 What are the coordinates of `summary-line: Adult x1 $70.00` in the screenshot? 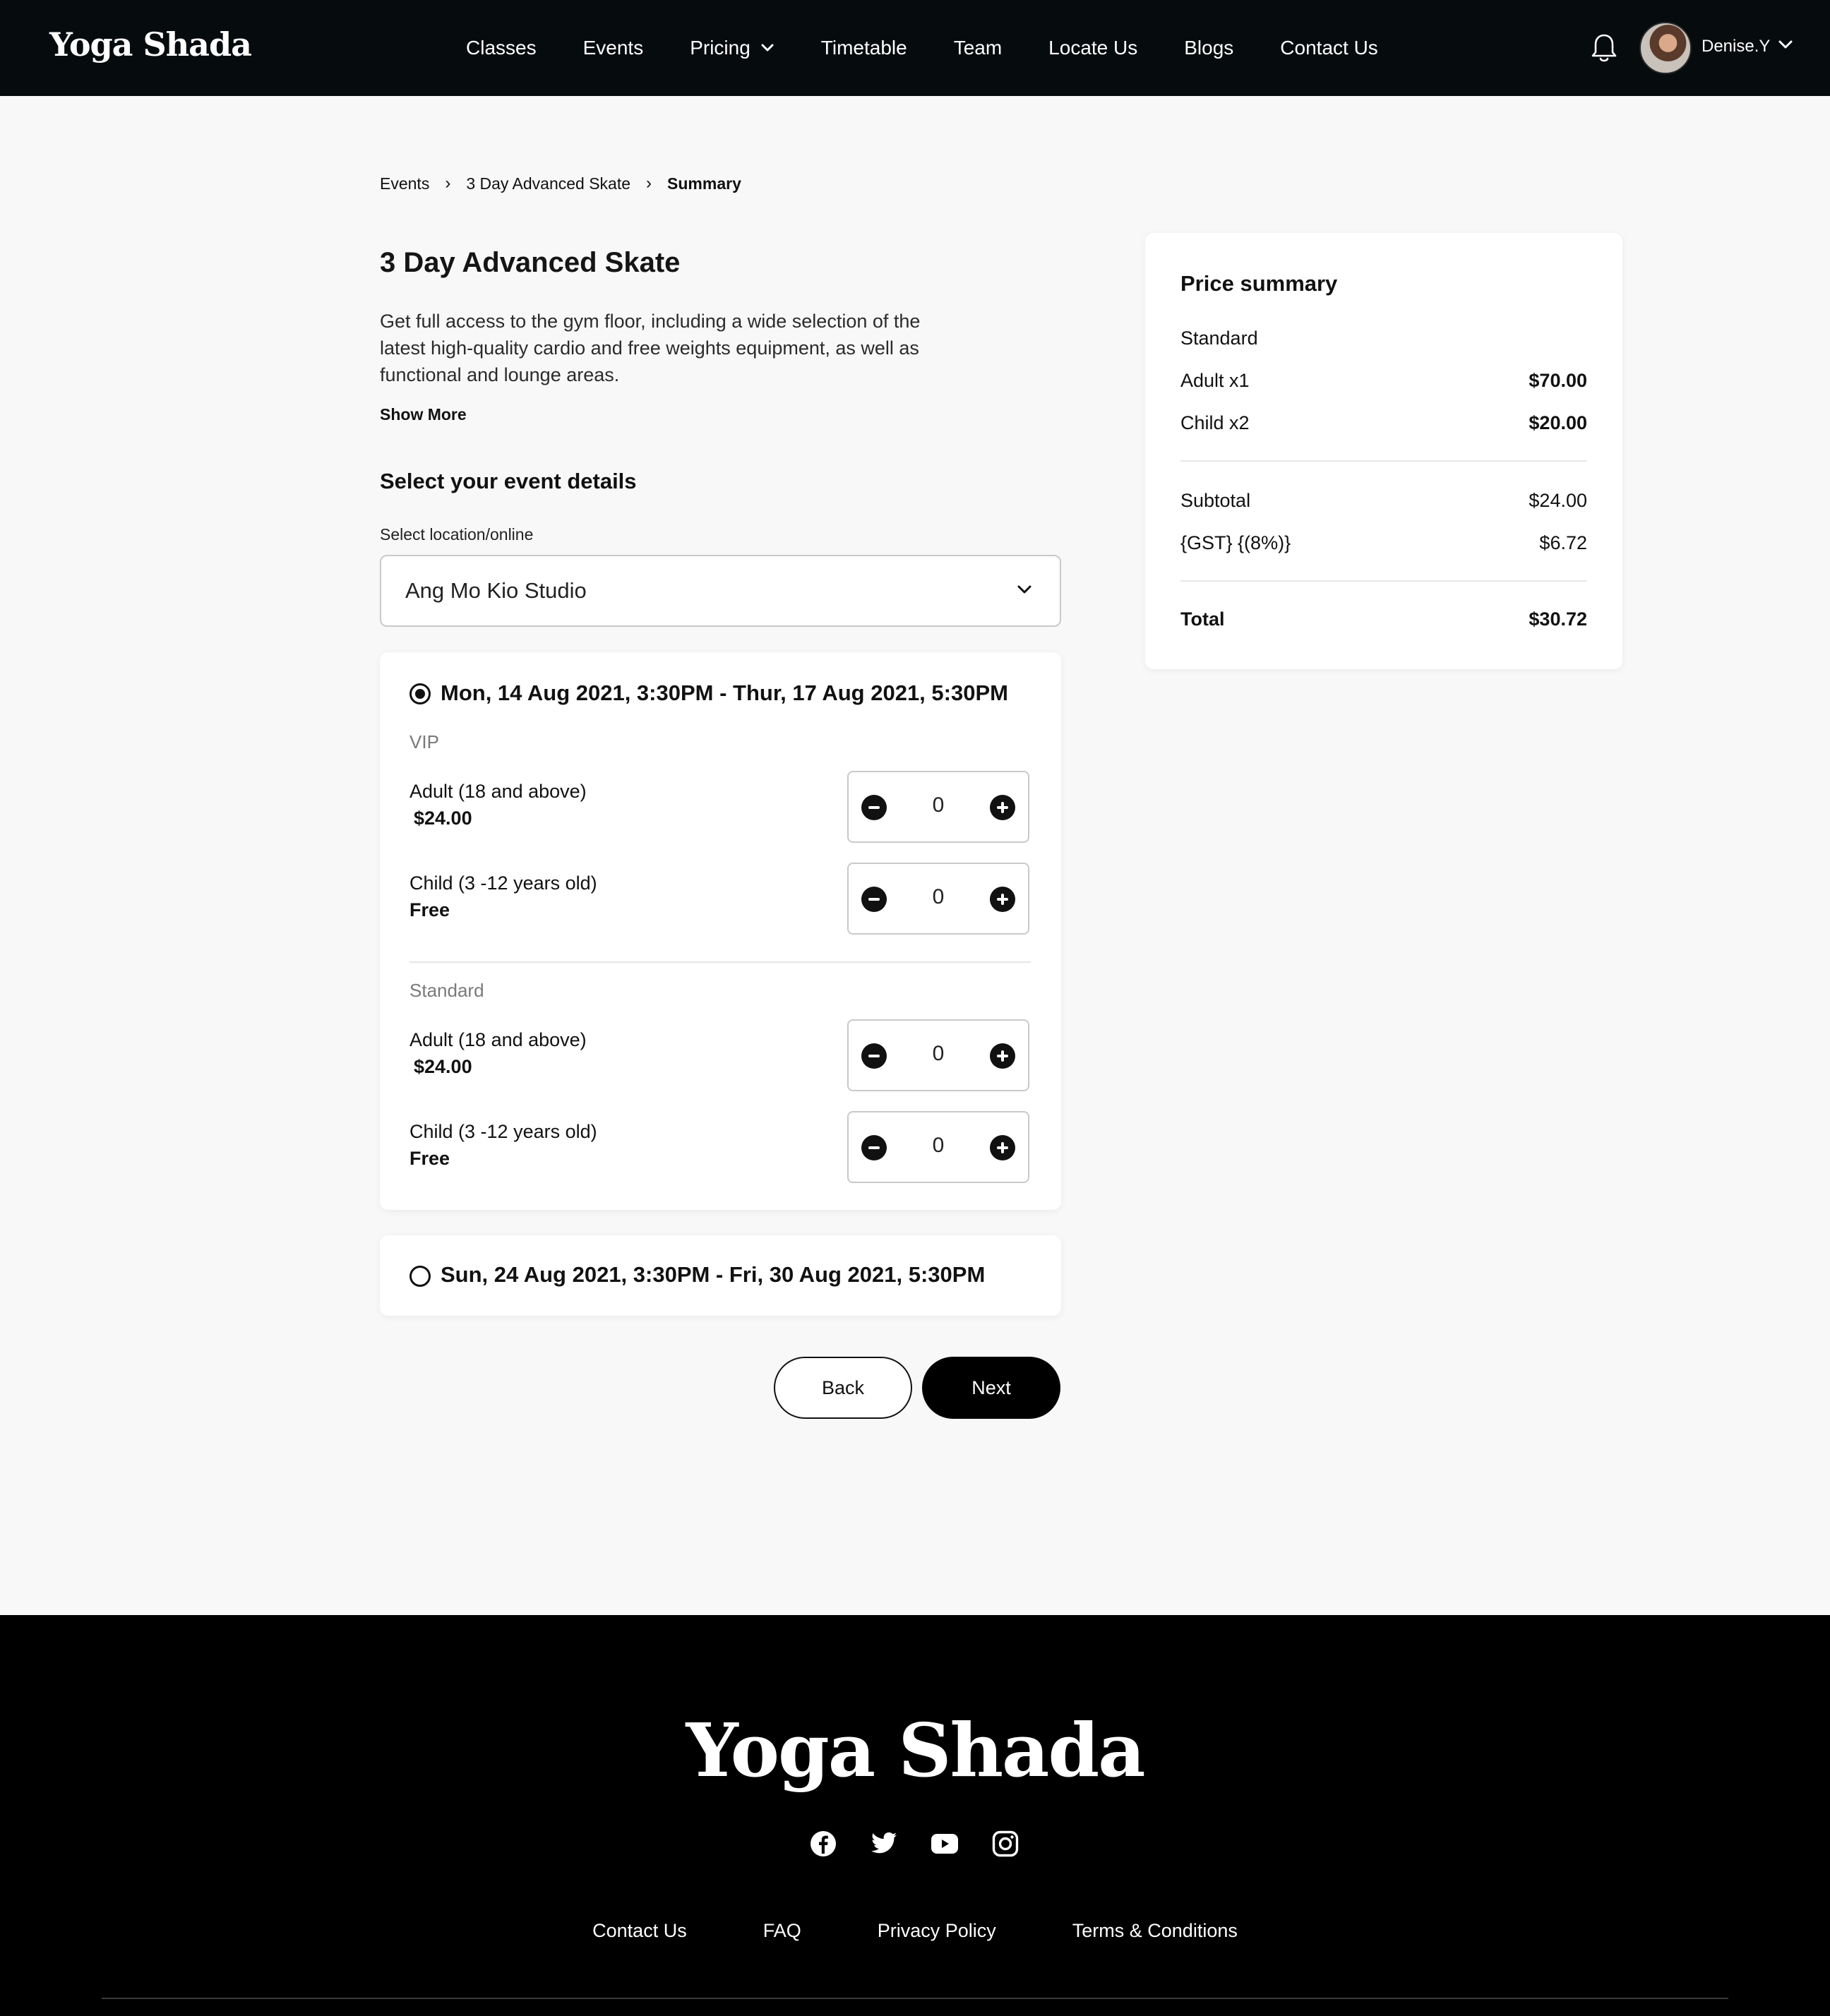 It's located at (1383, 381).